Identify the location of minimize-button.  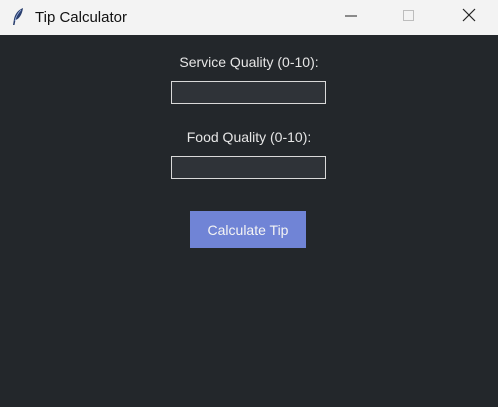
(351, 17).